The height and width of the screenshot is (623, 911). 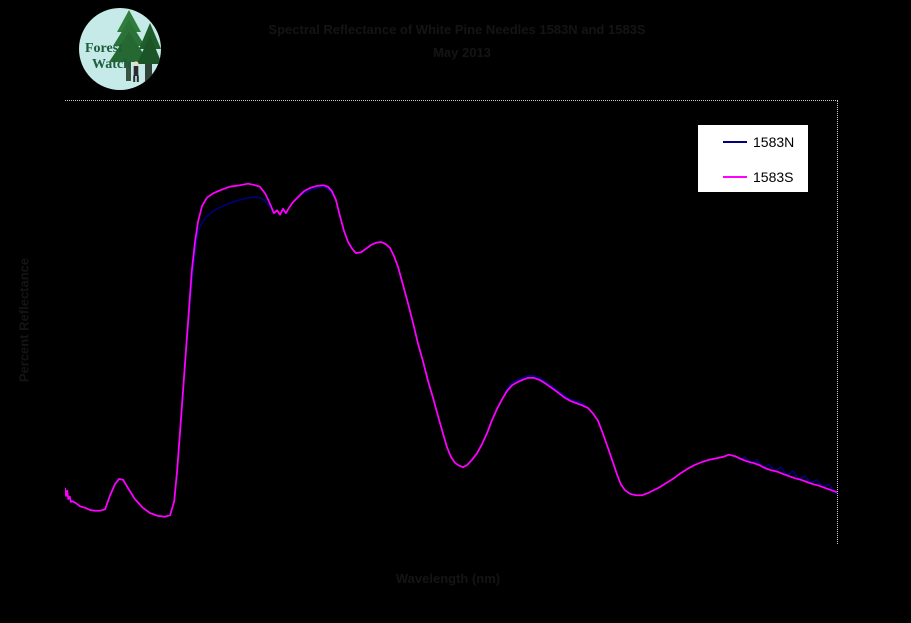 I want to click on person-icon, so click(x=136, y=64).